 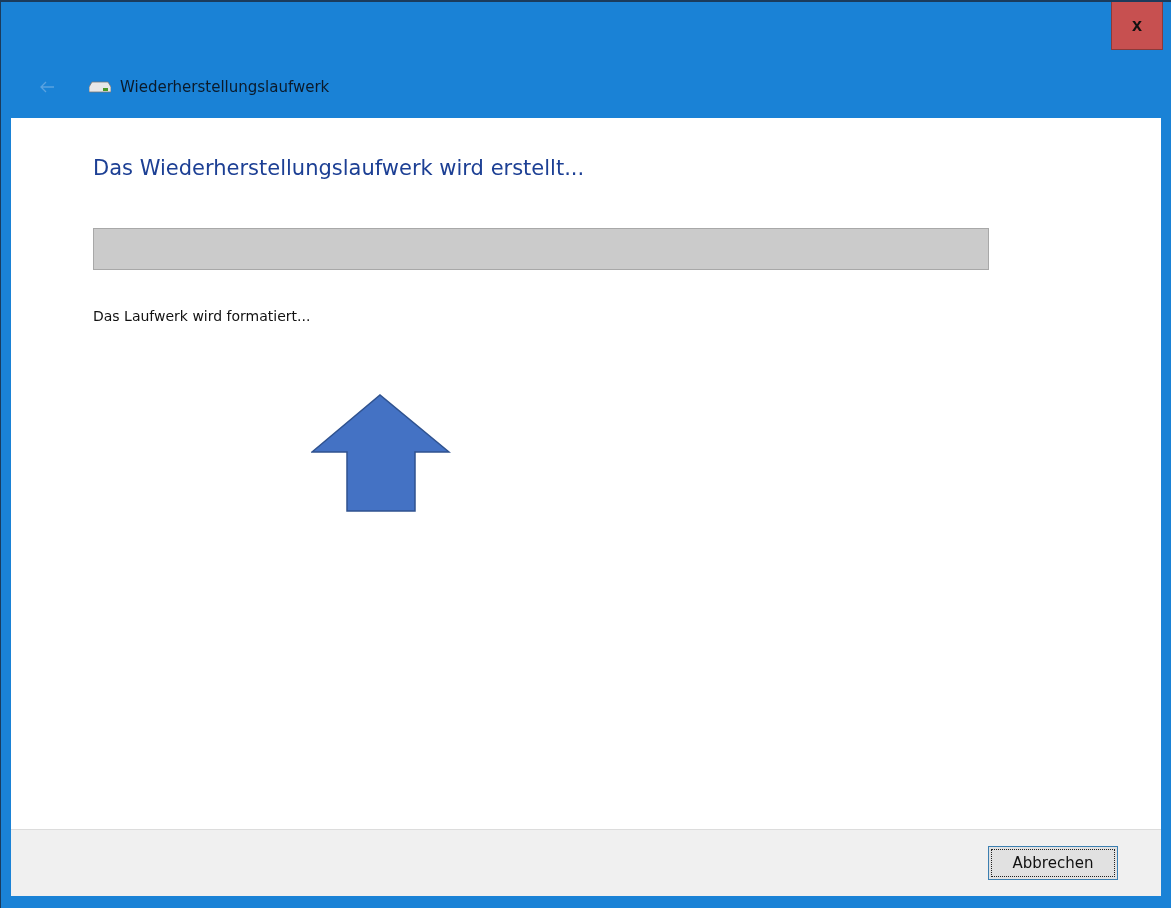 What do you see at coordinates (1137, 26) in the screenshot?
I see `close-button: x` at bounding box center [1137, 26].